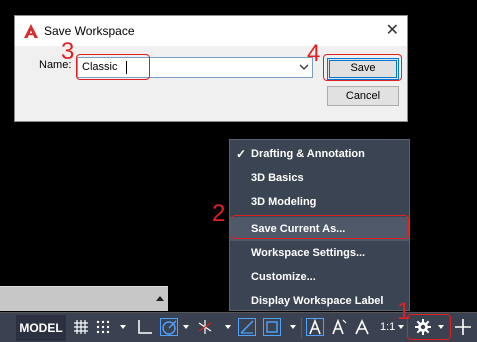 This screenshot has width=477, height=342. I want to click on command-line-panel, so click(84, 298).